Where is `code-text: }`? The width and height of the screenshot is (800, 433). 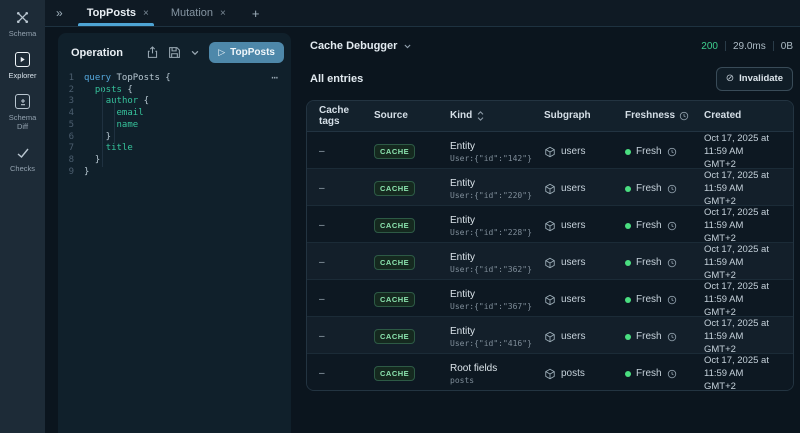
code-text: } is located at coordinates (98, 136).